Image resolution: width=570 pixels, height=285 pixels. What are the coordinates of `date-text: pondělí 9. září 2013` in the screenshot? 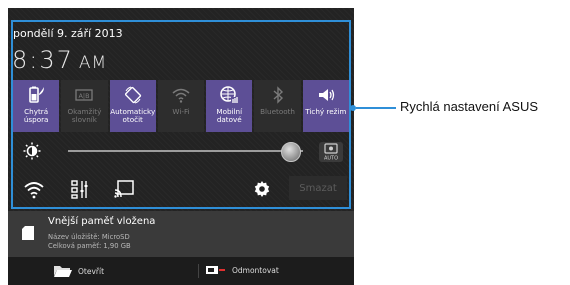 It's located at (68, 33).